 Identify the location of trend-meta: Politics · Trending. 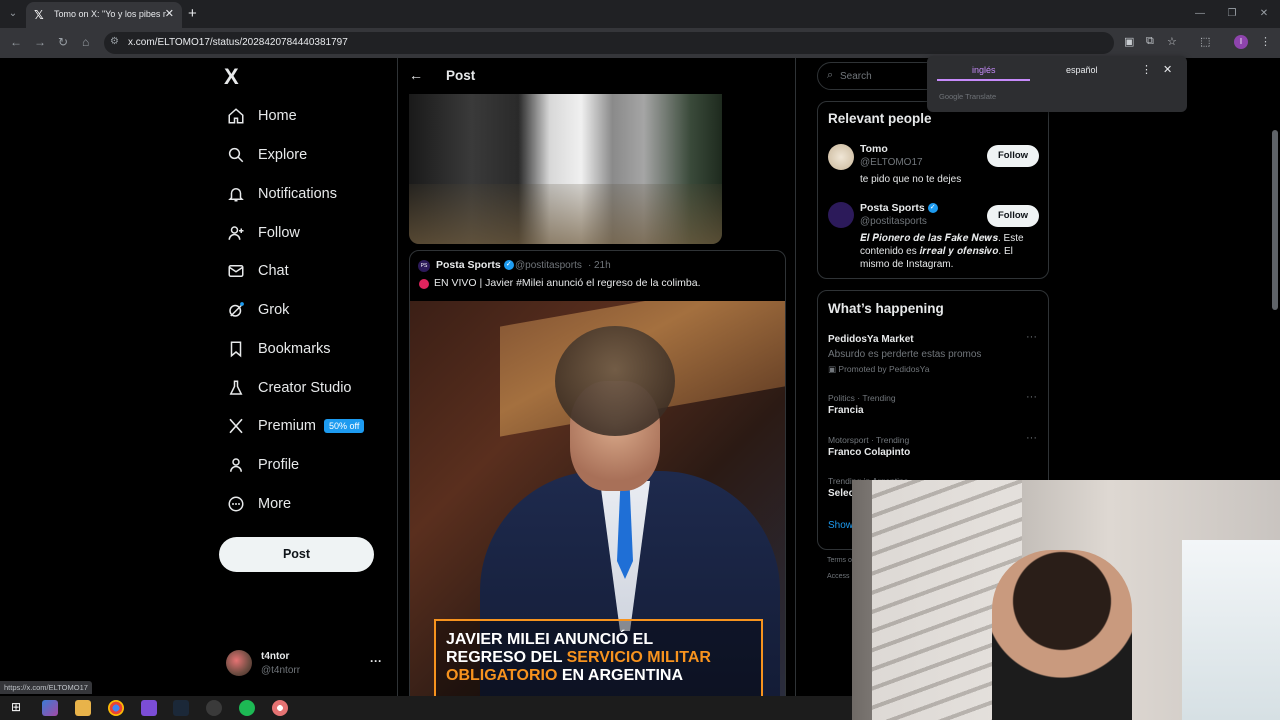
(862, 398).